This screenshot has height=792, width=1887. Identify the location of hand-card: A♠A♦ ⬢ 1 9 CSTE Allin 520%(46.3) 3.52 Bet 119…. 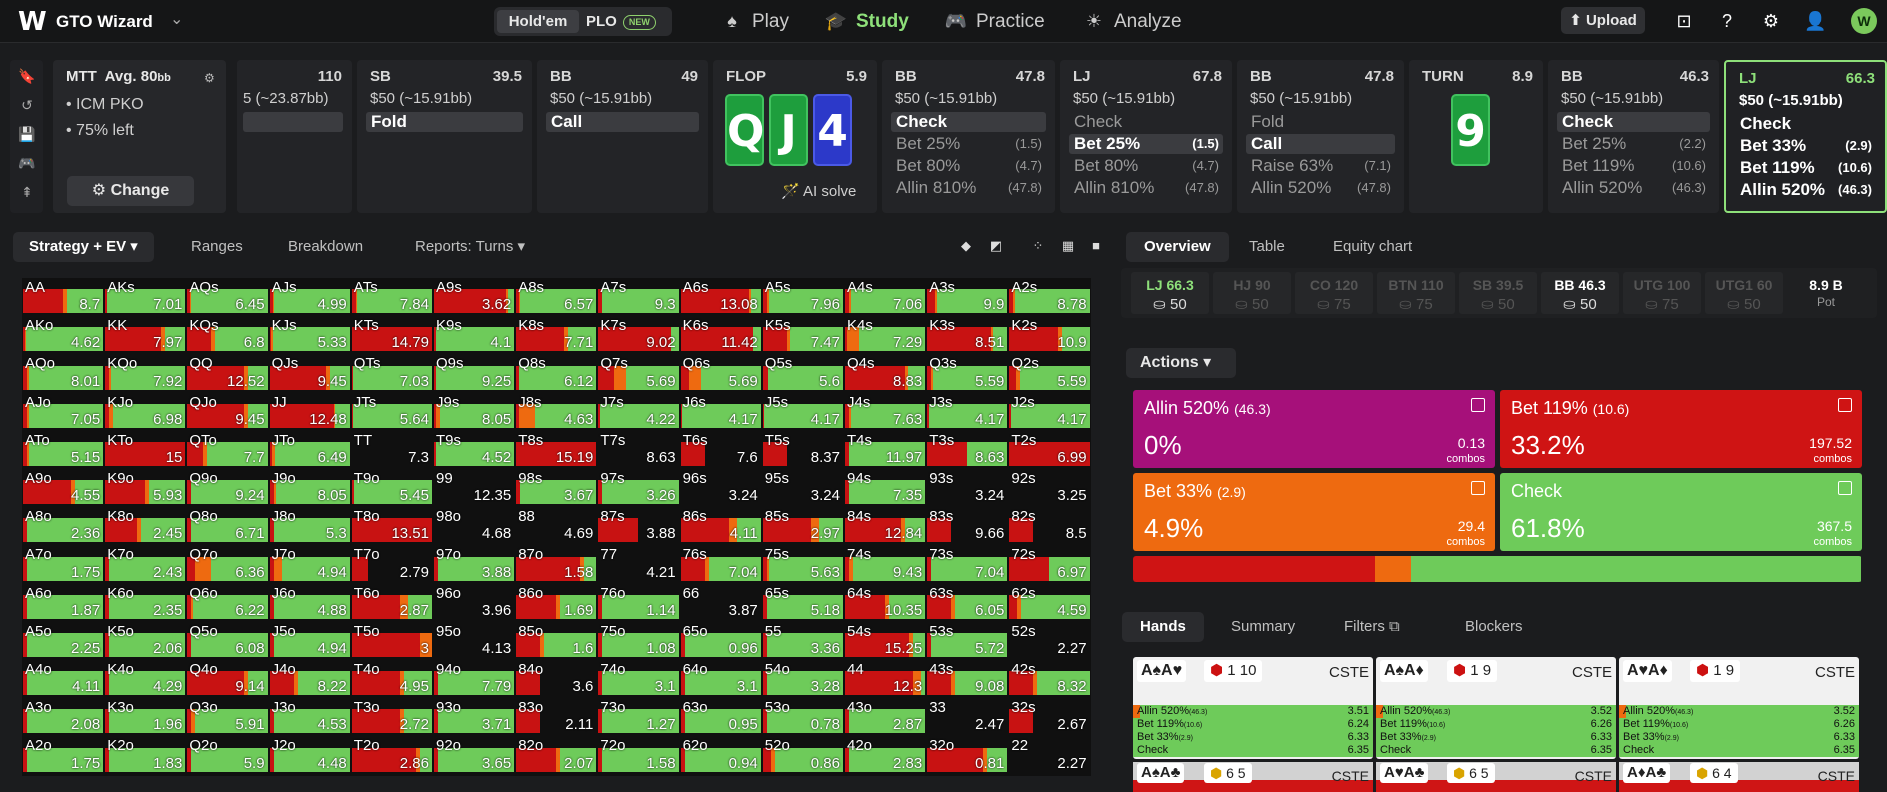
(1496, 708).